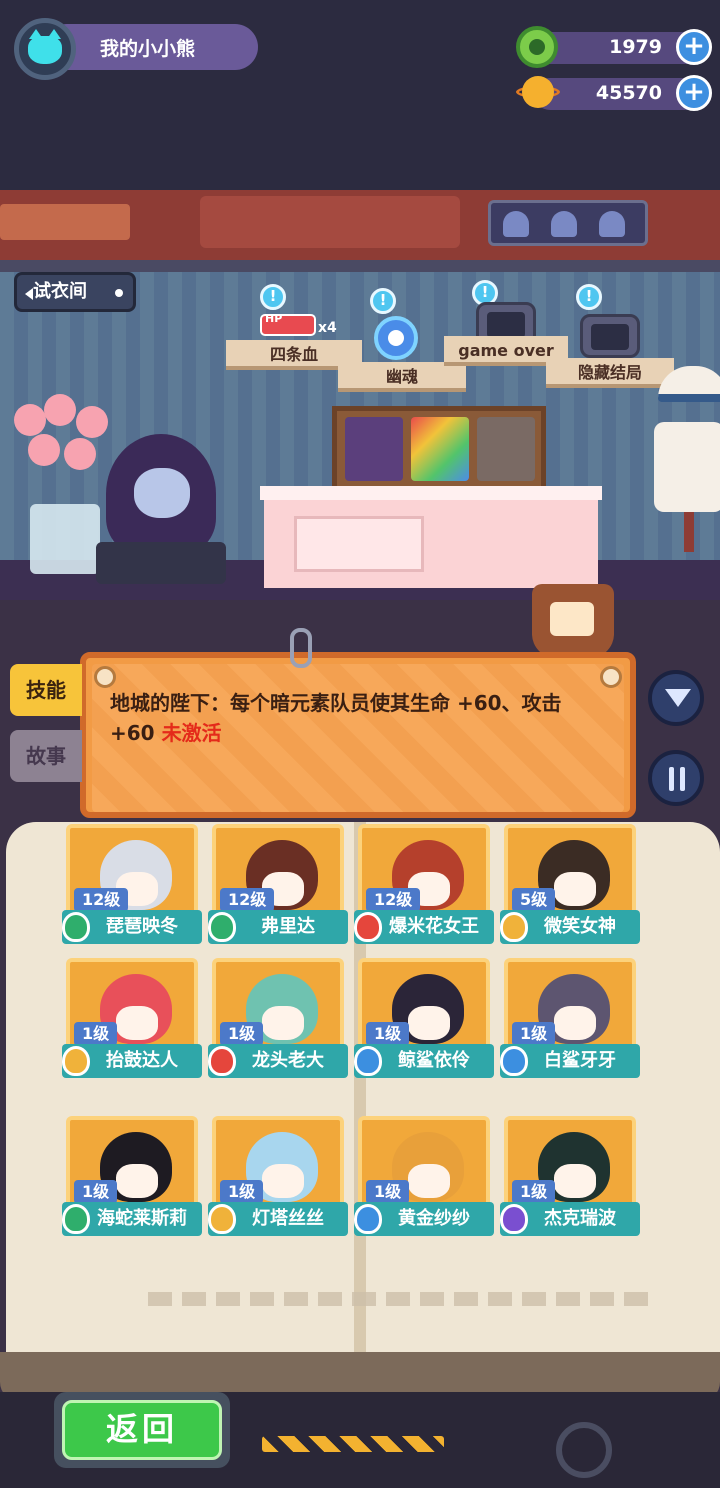 Image resolution: width=720 pixels, height=1488 pixels. I want to click on top-bar: 我的小小熊 1979 + 45570 +, so click(360, 95).